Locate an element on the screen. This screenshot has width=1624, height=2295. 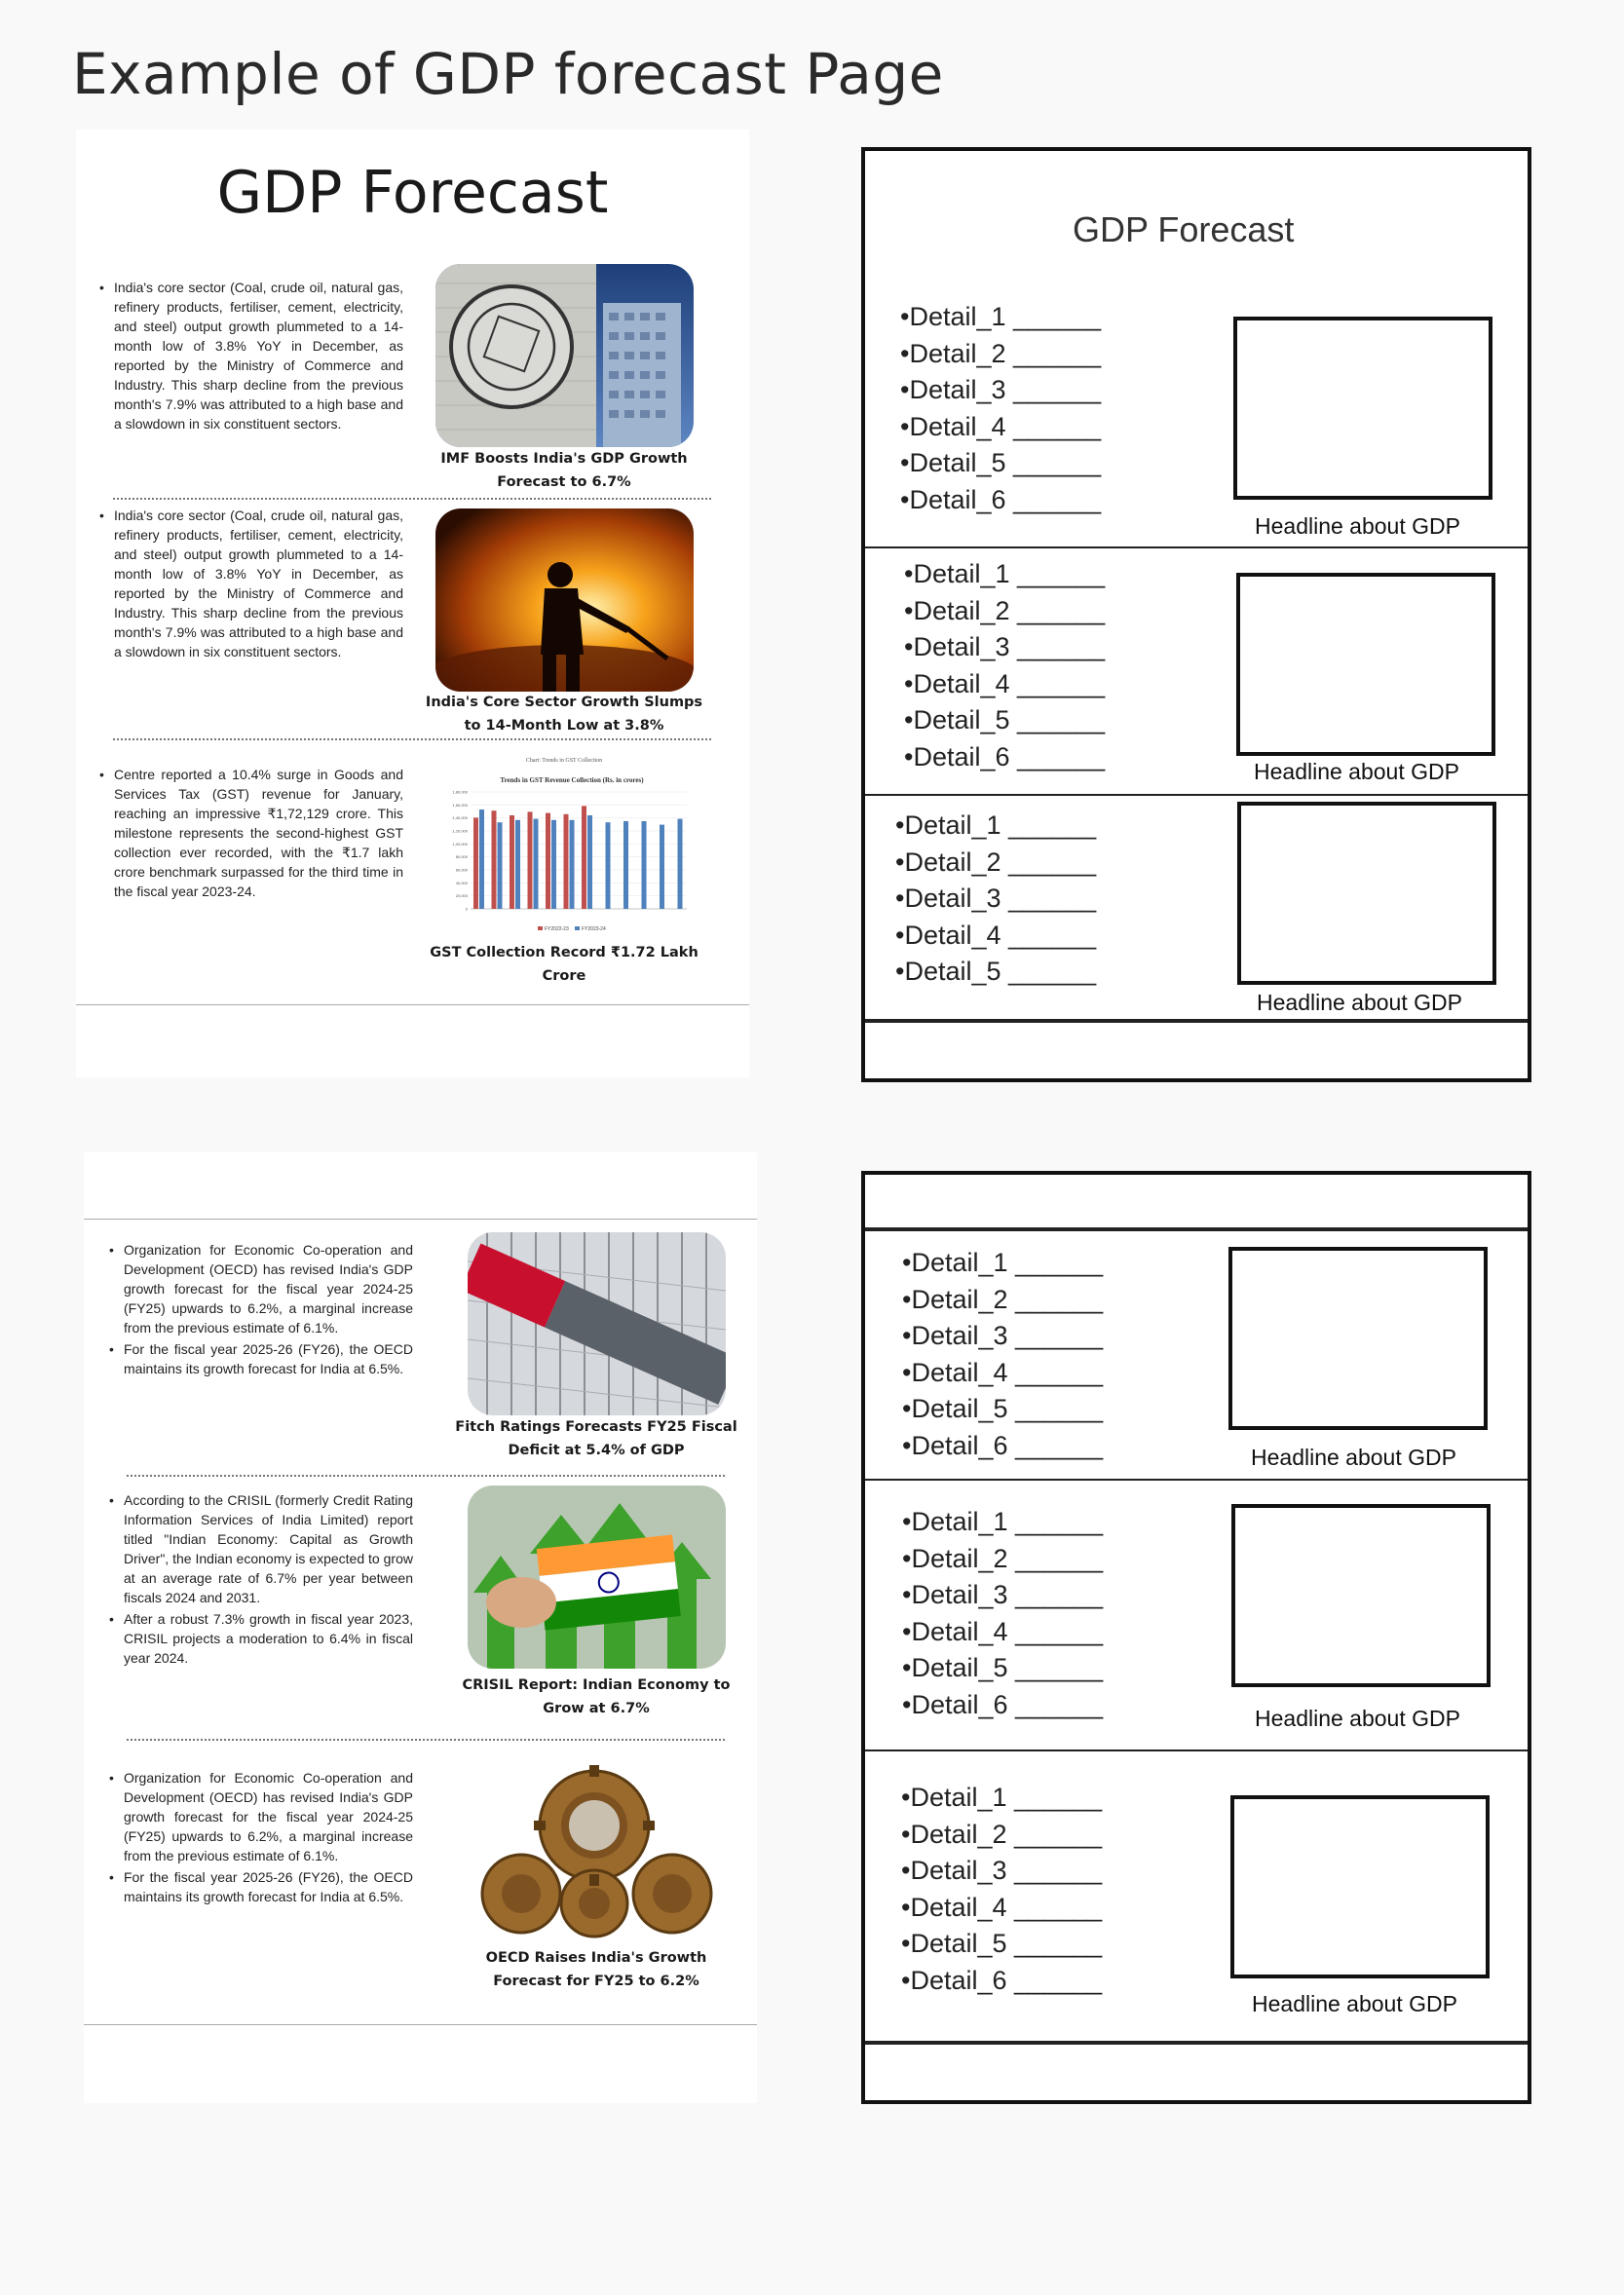
gst-chart-y-tick: 20,000 is located at coordinates (462, 895).